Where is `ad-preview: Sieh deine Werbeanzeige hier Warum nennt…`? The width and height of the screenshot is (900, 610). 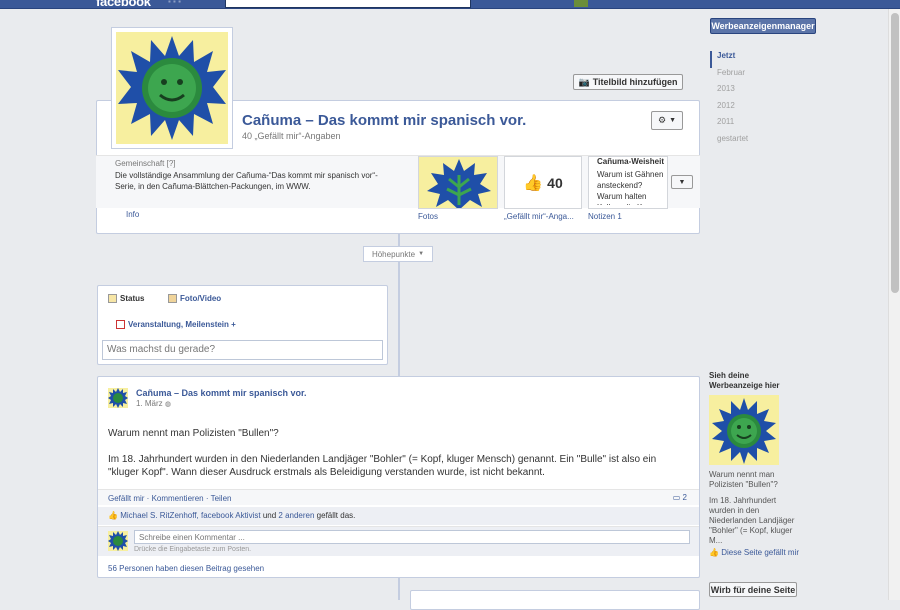
ad-preview: Sieh deine Werbeanzeige hier Warum nennt… is located at coordinates (754, 464).